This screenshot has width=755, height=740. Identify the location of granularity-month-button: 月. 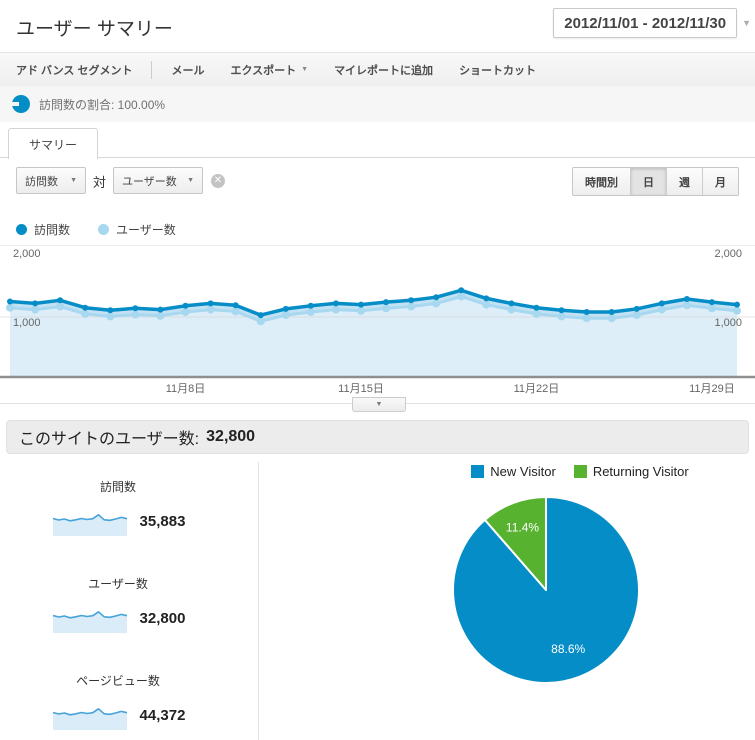
(720, 181).